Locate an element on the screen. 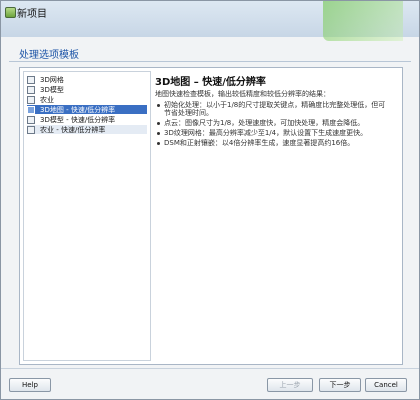  title-divider is located at coordinates (210, 61).